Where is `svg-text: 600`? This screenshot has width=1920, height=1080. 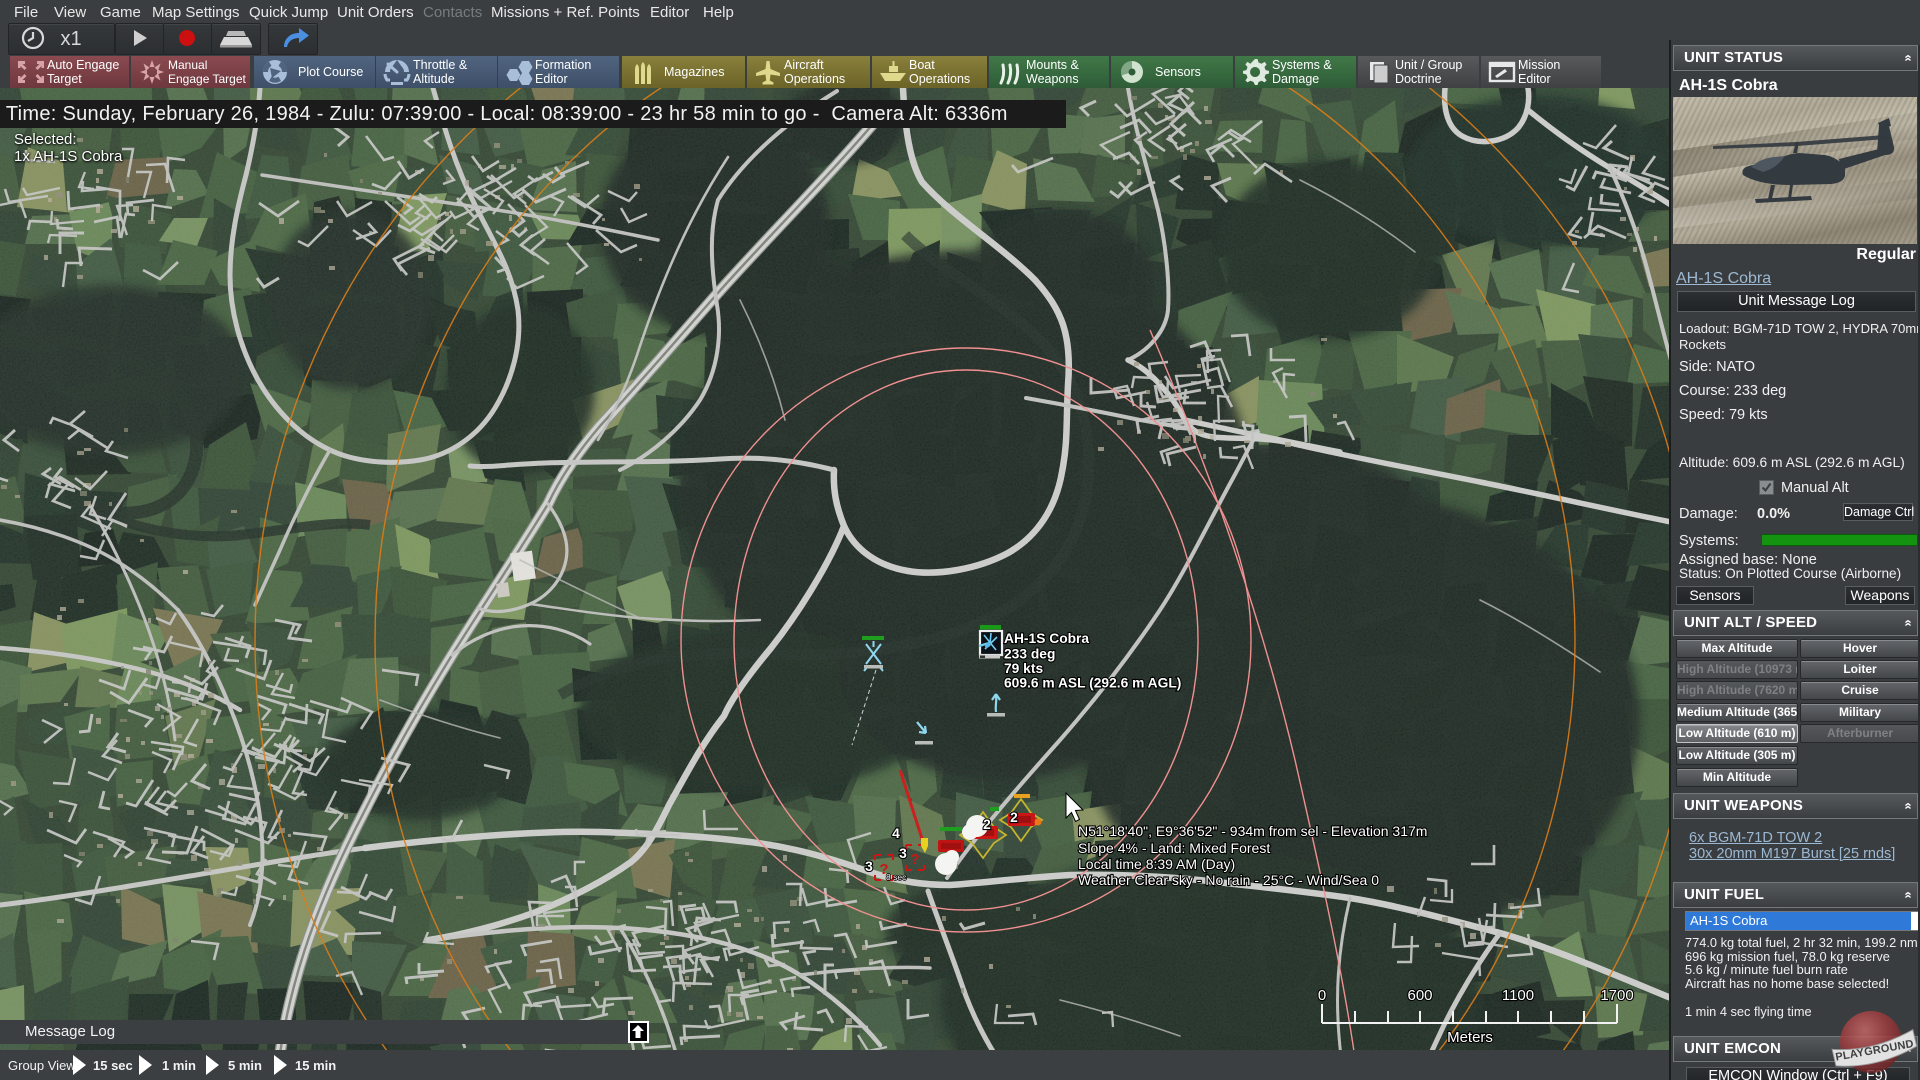 svg-text: 600 is located at coordinates (1419, 995).